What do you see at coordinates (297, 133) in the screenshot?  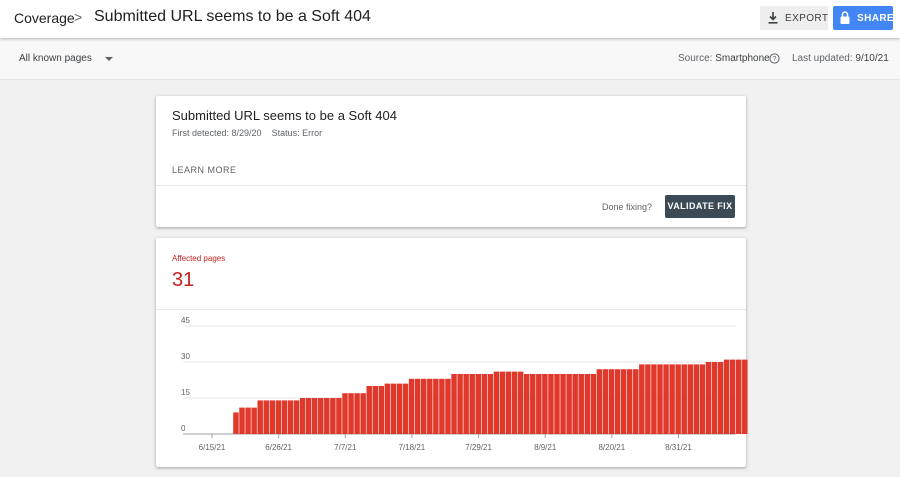 I see `issue-status: Status: Error` at bounding box center [297, 133].